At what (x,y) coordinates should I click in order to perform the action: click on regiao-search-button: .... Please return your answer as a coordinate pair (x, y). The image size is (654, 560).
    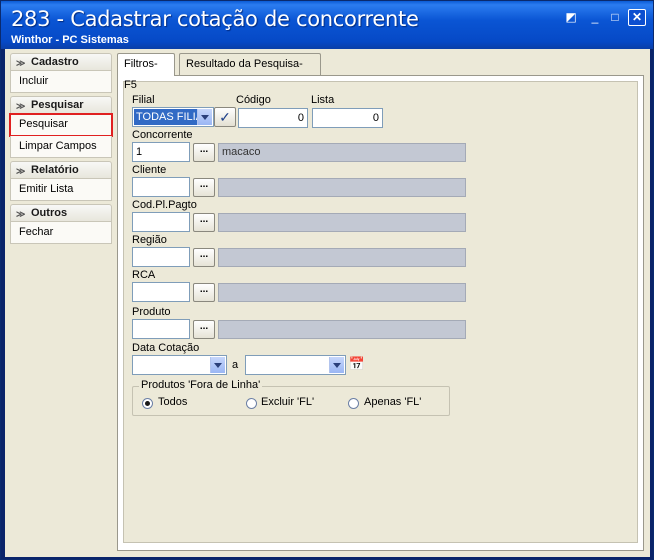
    Looking at the image, I should click on (204, 257).